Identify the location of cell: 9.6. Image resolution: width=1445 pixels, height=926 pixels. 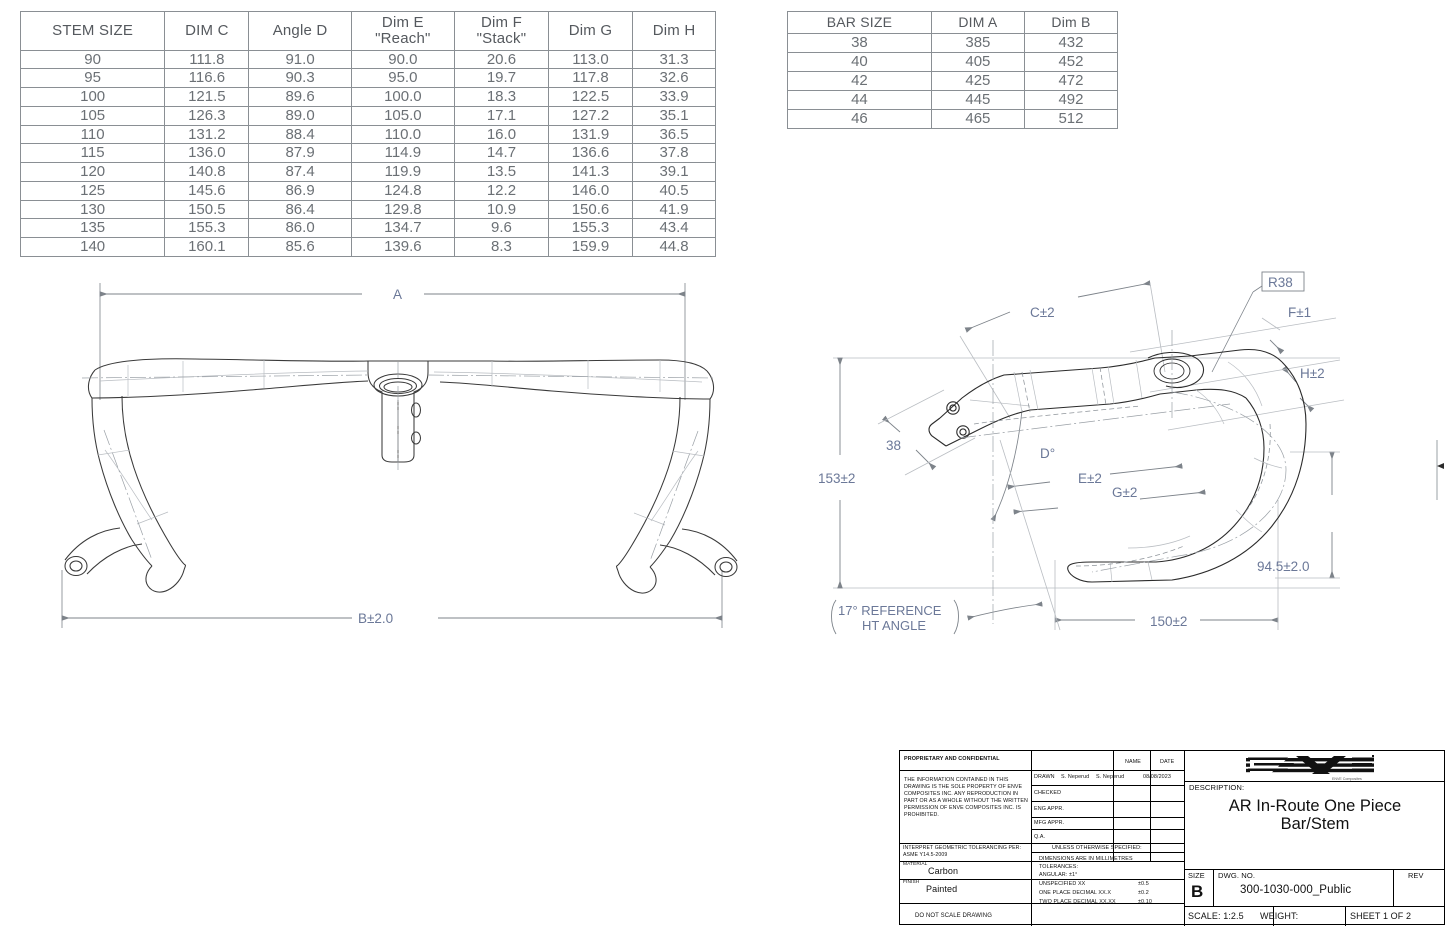
(501, 228).